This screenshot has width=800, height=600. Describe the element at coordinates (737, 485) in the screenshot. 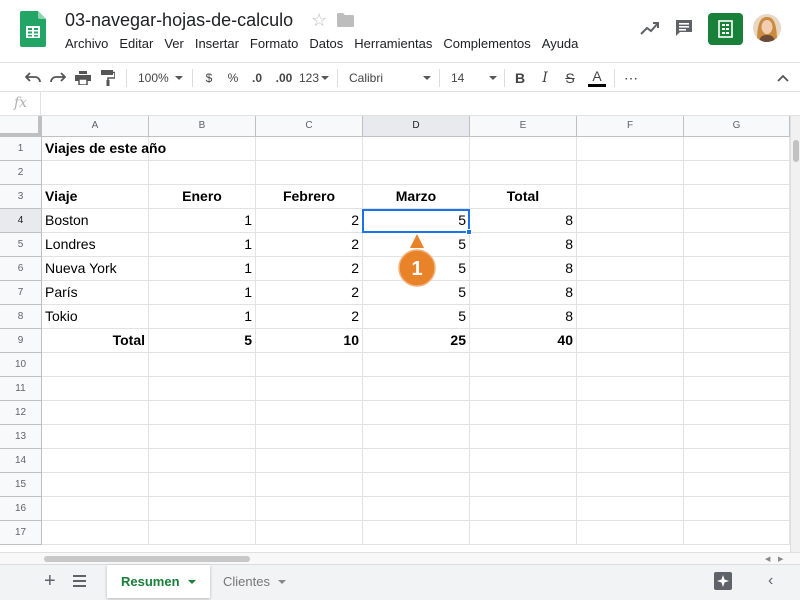

I see `cell-g15` at that location.